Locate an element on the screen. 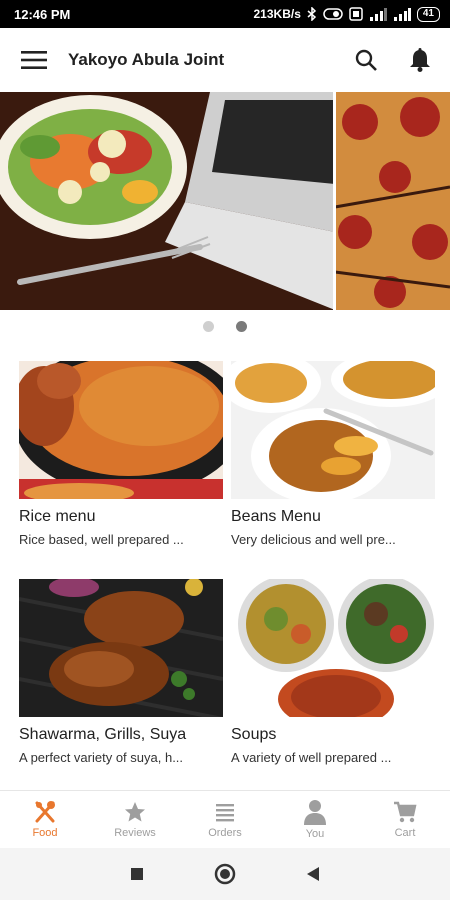 The width and height of the screenshot is (450, 900). back-icon is located at coordinates (313, 874).